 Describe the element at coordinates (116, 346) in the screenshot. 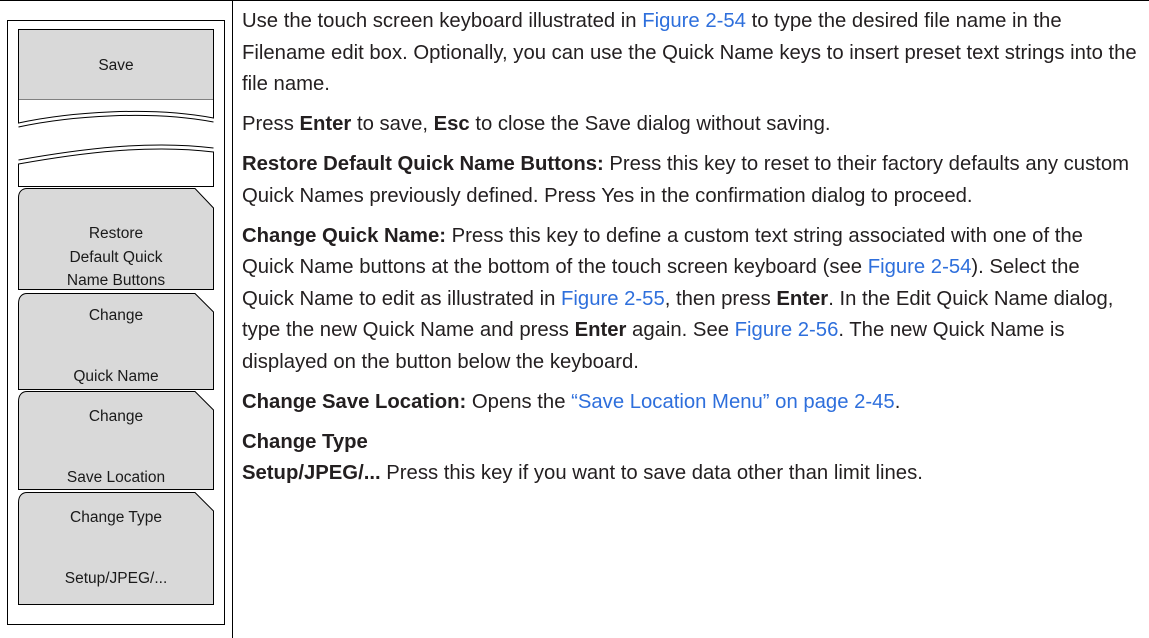

I see `change-quick-name-key: Change Quick Name` at that location.